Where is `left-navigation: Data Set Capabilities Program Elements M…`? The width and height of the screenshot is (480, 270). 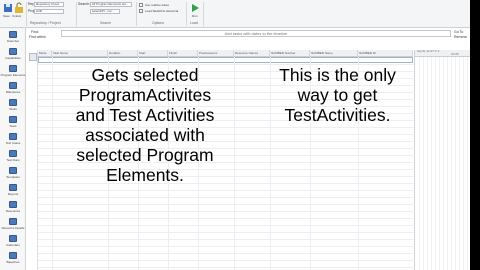 left-navigation: Data Set Capabilities Program Elements M… is located at coordinates (13, 149).